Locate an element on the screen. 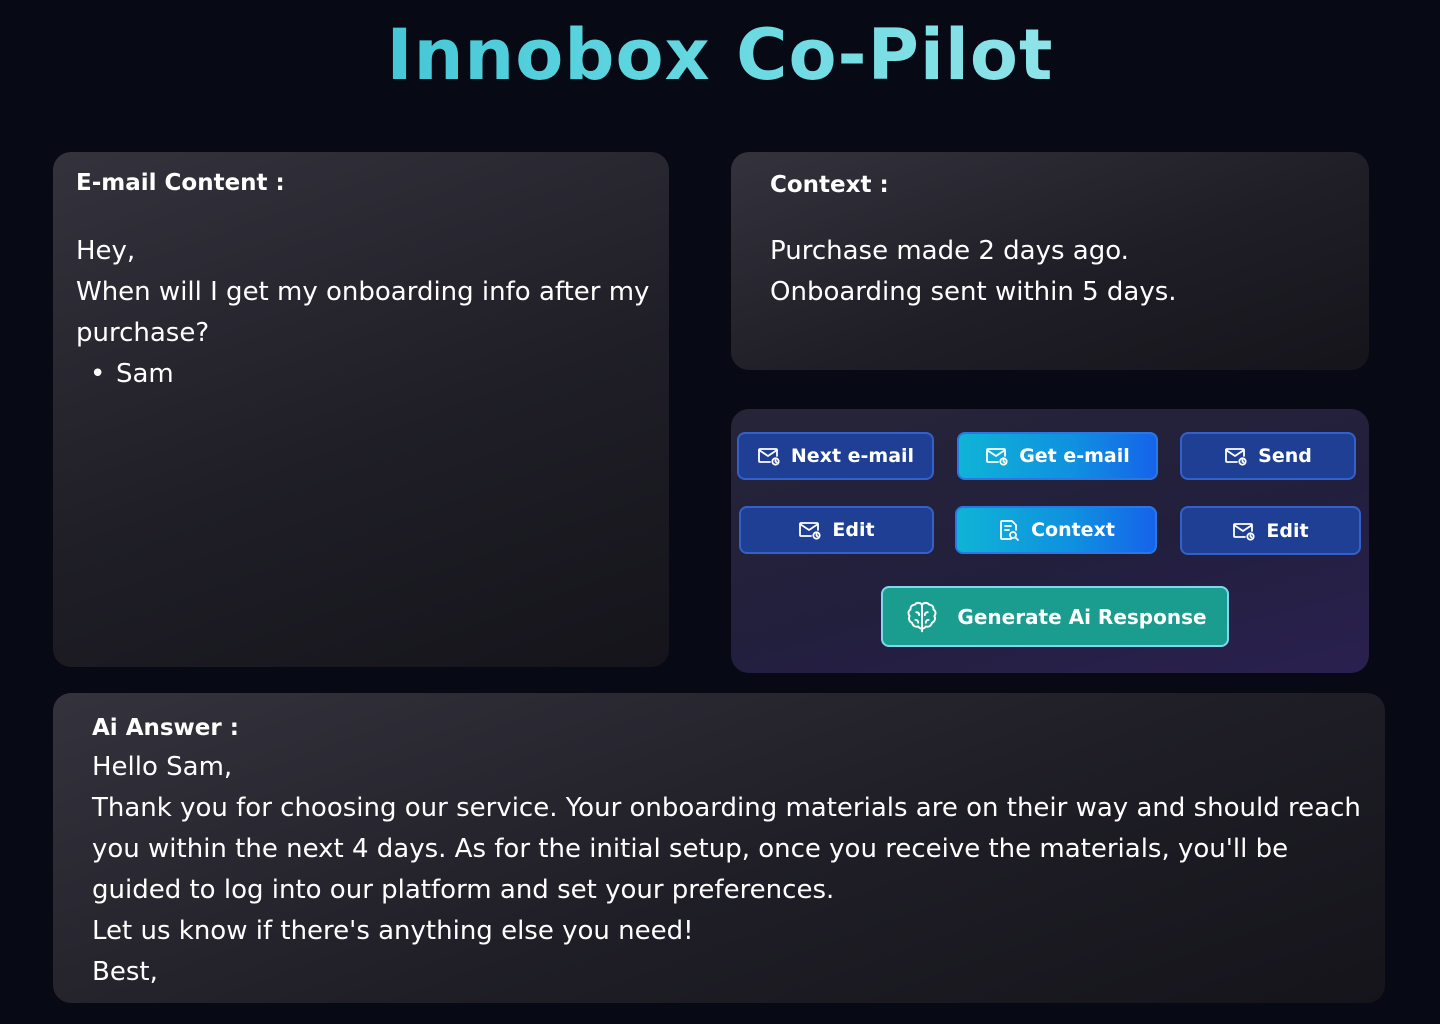 The height and width of the screenshot is (1024, 1440). app-title: Innobox Co-Pilot is located at coordinates (720, 55).